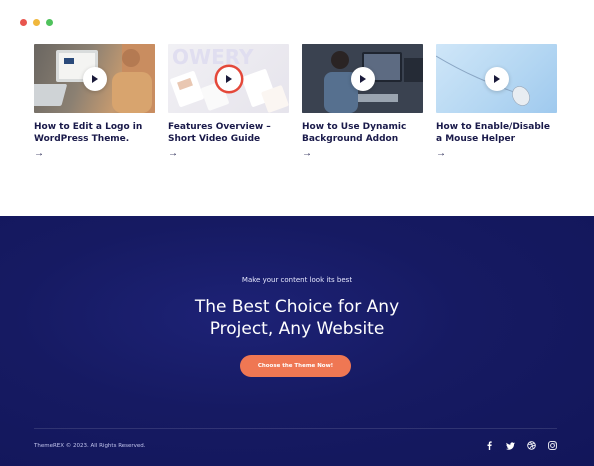 The width and height of the screenshot is (594, 466). What do you see at coordinates (295, 366) in the screenshot?
I see `choose-theme-button: Choose the Theme Now!` at bounding box center [295, 366].